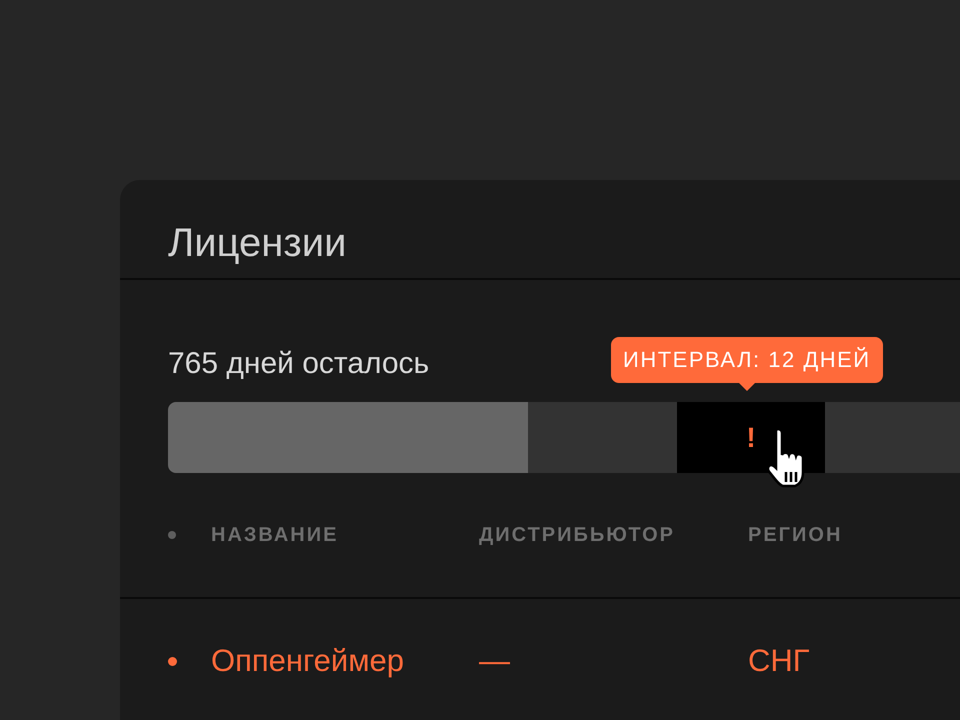  Describe the element at coordinates (345, 535) in the screenshot. I see `column-header: НАЗВАНИЕ` at that location.